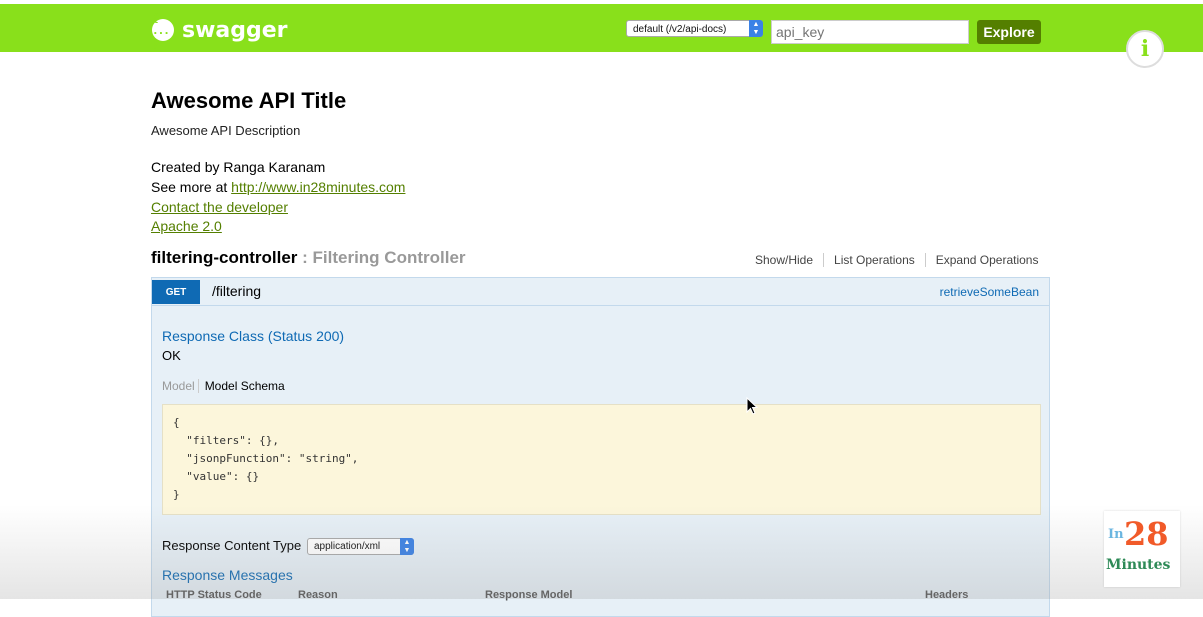  I want to click on response-messages-title: Response Messages, so click(227, 575).